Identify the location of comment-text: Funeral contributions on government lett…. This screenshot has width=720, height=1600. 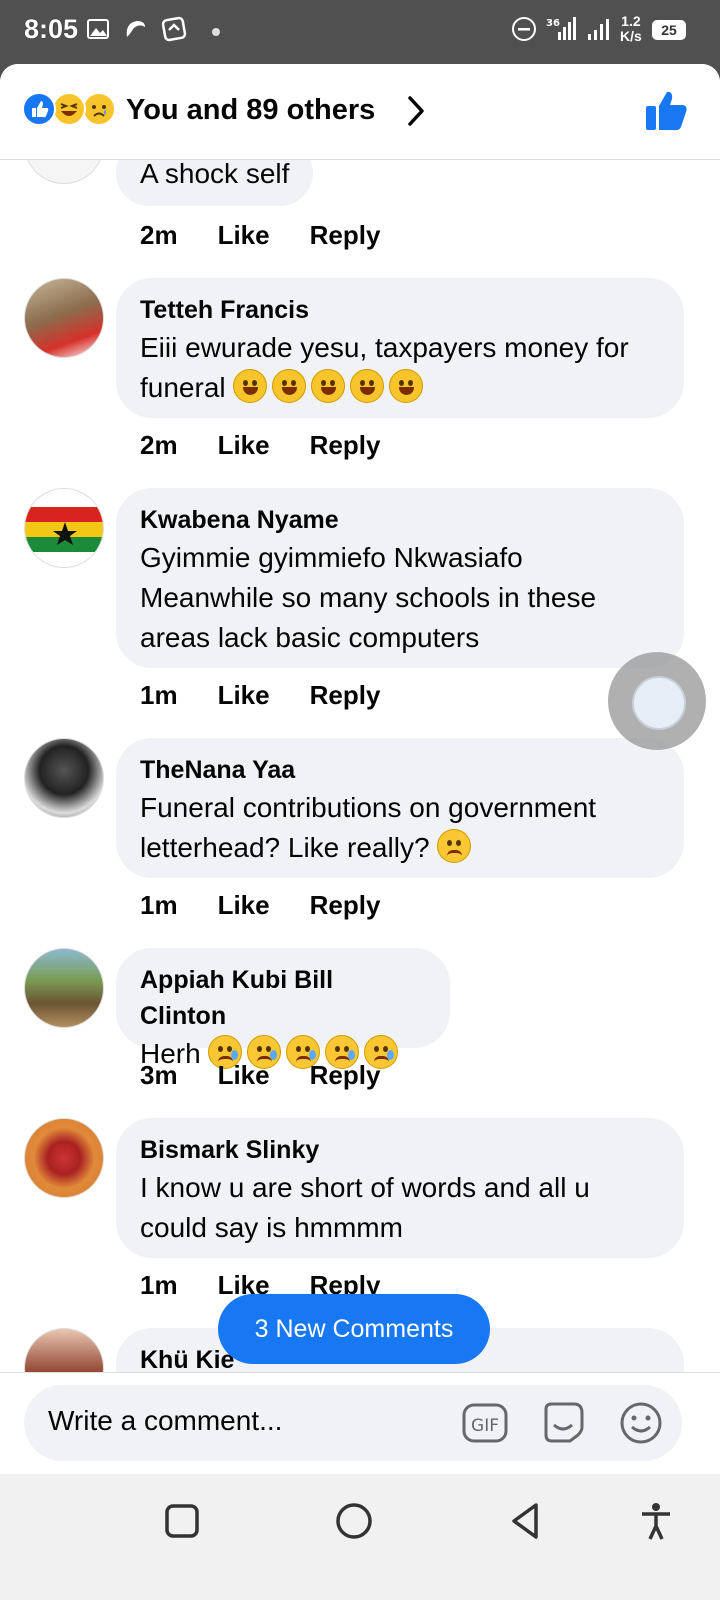
(368, 827).